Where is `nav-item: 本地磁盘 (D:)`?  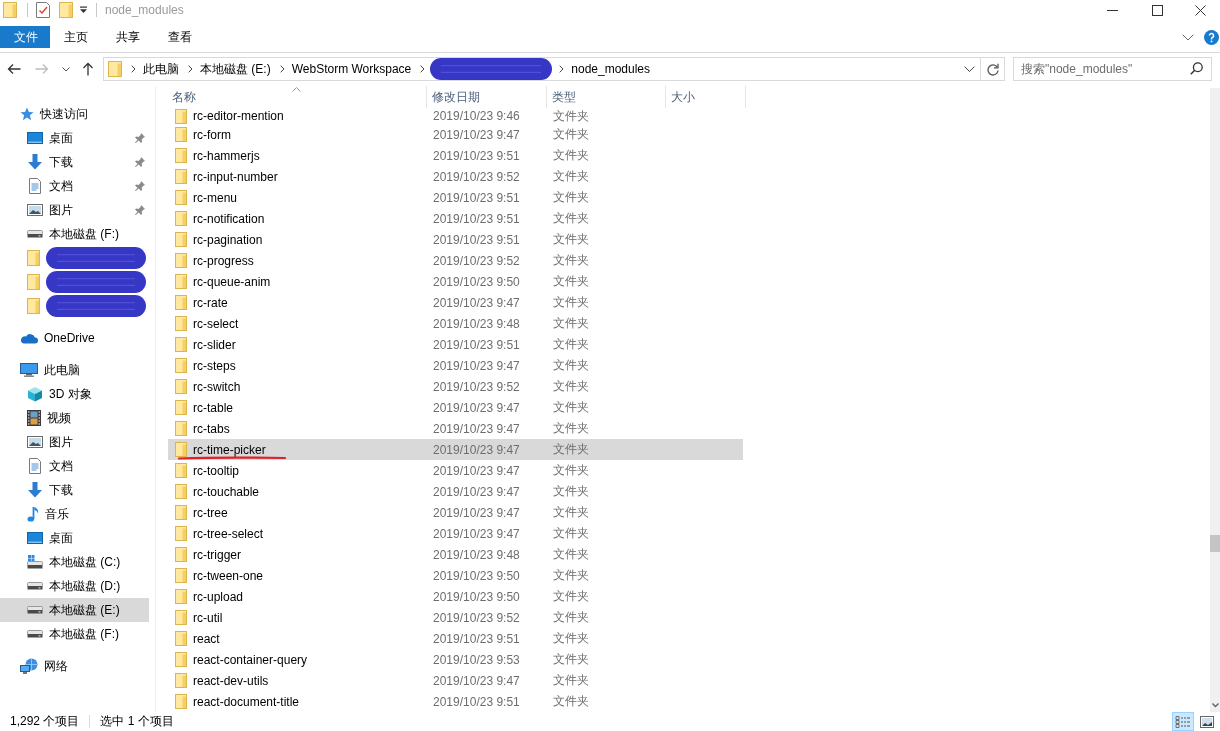 nav-item: 本地磁盘 (D:) is located at coordinates (74, 586).